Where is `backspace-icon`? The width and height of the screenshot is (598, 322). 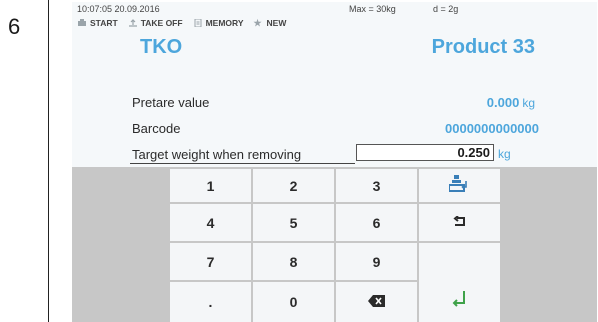
backspace-icon is located at coordinates (376, 302).